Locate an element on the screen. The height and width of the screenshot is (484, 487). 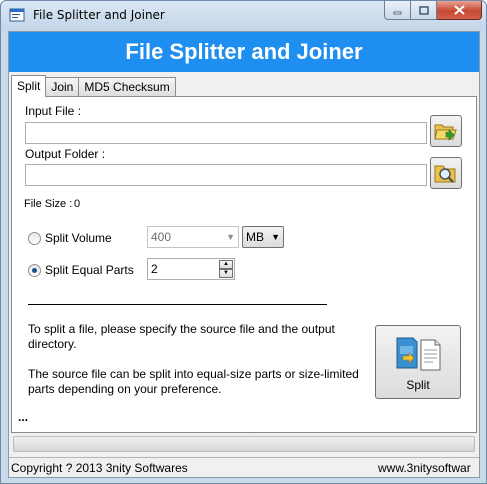
app-banner: File Splitter and Joiner is located at coordinates (244, 52).